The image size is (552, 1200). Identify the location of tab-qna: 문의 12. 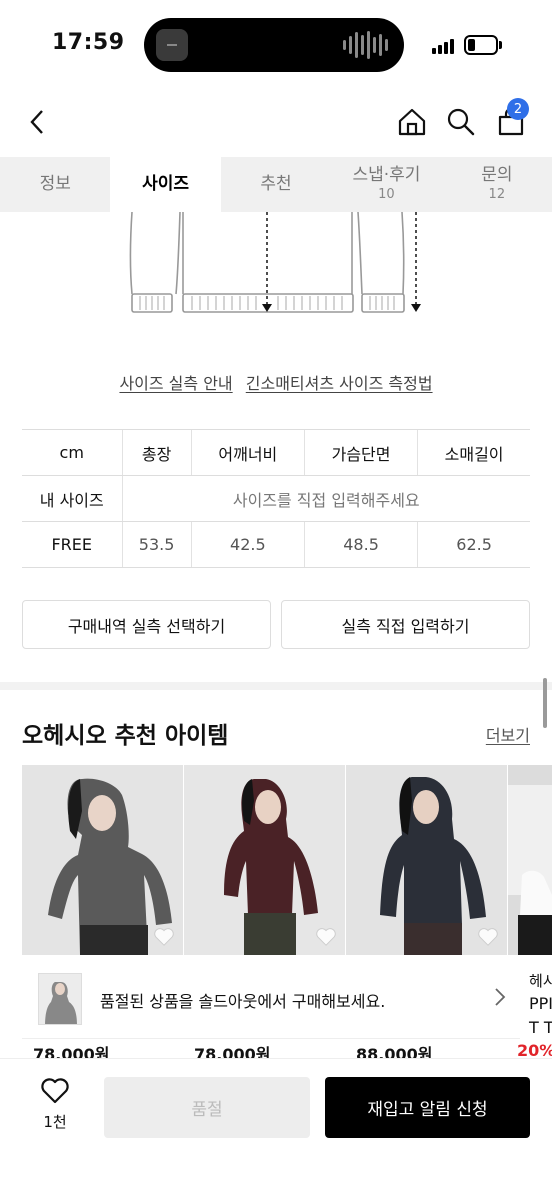
(497, 184).